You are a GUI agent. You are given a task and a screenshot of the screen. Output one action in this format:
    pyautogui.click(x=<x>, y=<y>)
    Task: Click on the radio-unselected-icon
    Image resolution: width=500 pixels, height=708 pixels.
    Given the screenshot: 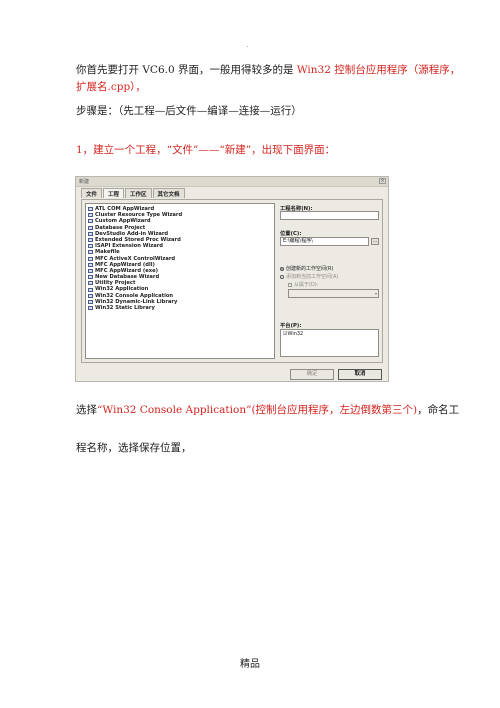 What is the action you would take?
    pyautogui.click(x=282, y=276)
    